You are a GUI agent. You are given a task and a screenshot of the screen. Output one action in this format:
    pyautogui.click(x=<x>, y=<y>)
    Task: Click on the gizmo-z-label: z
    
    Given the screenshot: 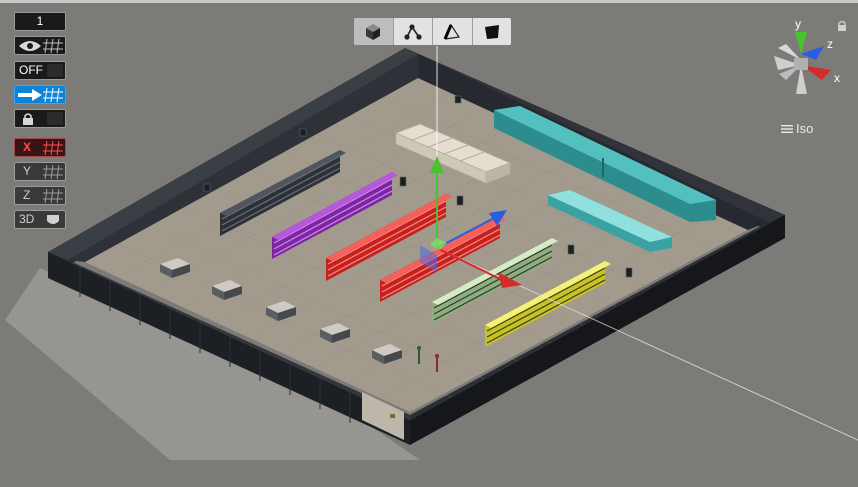 What is the action you would take?
    pyautogui.click(x=830, y=44)
    